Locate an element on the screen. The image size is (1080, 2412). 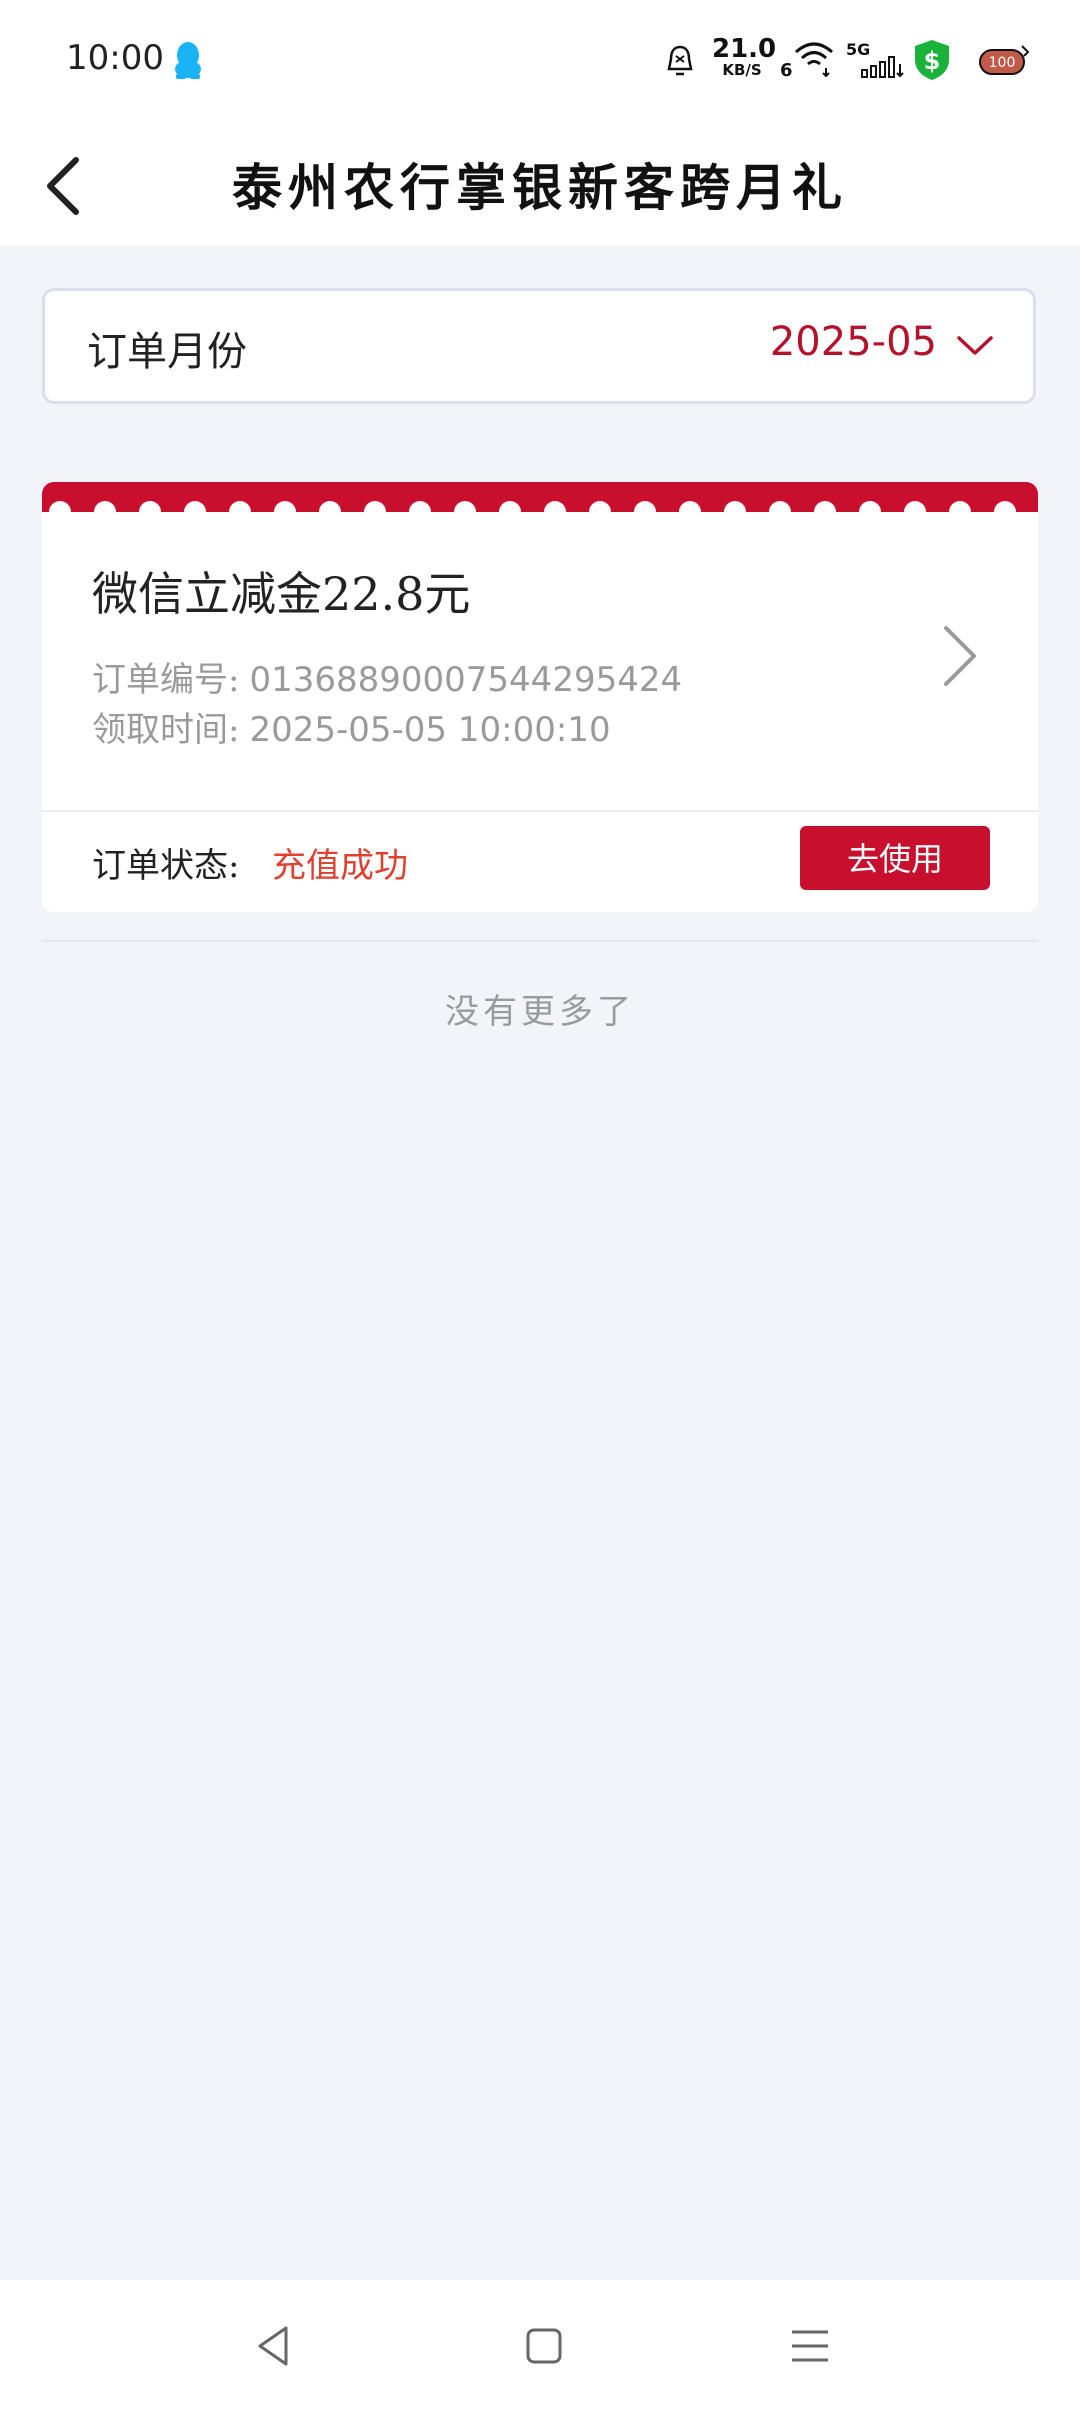
order-status-label: 订单状态: is located at coordinates (166, 866).